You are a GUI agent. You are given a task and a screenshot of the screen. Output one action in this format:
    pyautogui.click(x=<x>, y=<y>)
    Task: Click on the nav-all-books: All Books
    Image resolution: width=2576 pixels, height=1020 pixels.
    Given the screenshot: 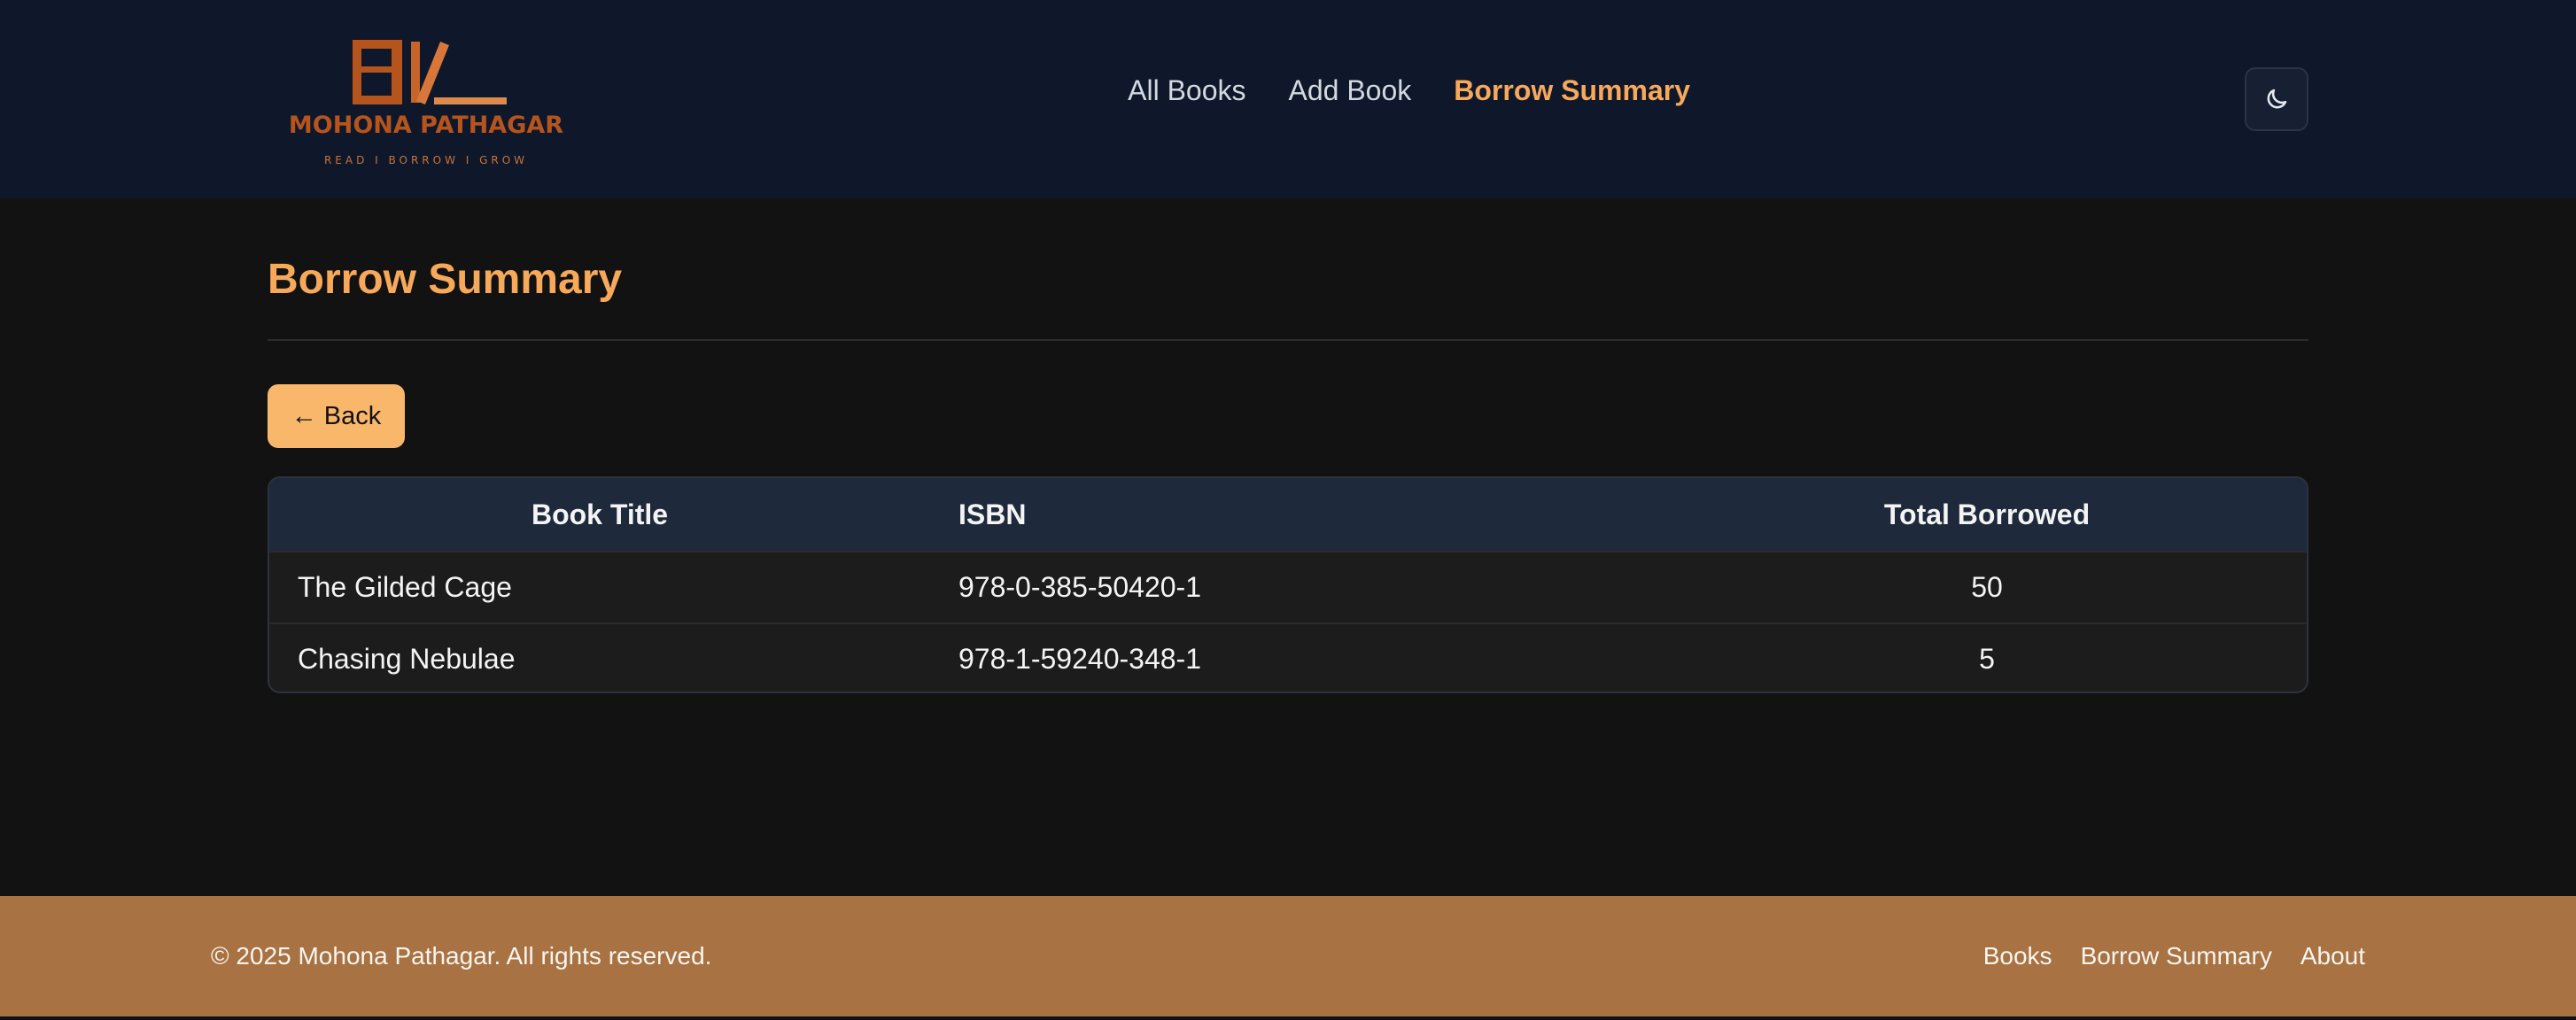 What is the action you would take?
    pyautogui.click(x=1186, y=90)
    